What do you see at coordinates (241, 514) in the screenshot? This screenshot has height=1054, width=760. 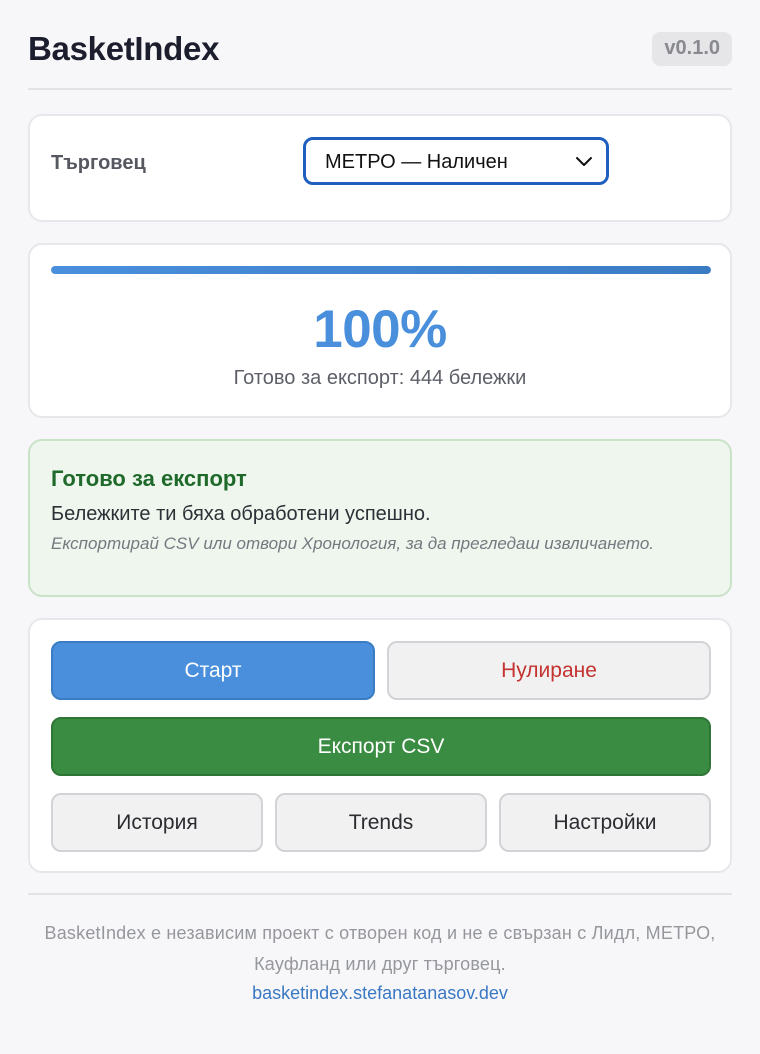 I see `success-message: Бележките ти бяха обработени успешно.` at bounding box center [241, 514].